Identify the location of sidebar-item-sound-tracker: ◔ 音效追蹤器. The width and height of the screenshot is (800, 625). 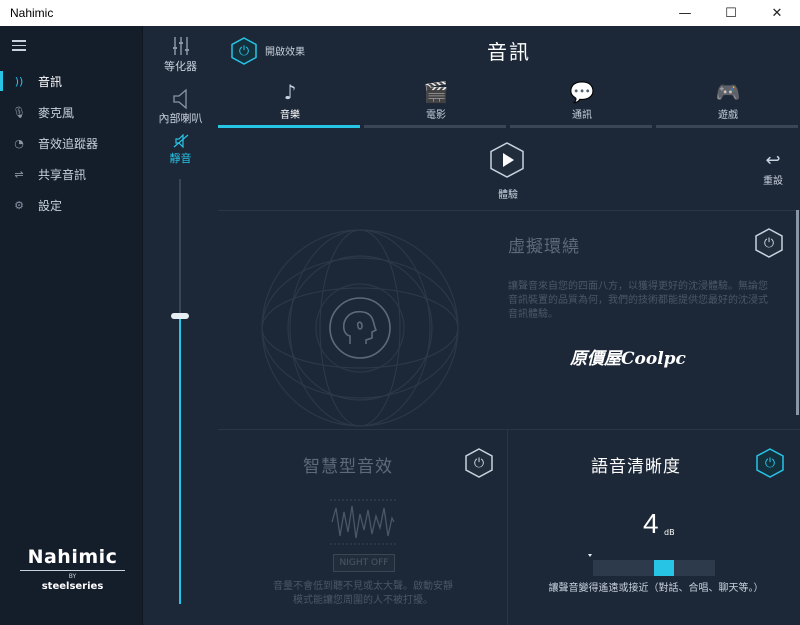
(71, 143).